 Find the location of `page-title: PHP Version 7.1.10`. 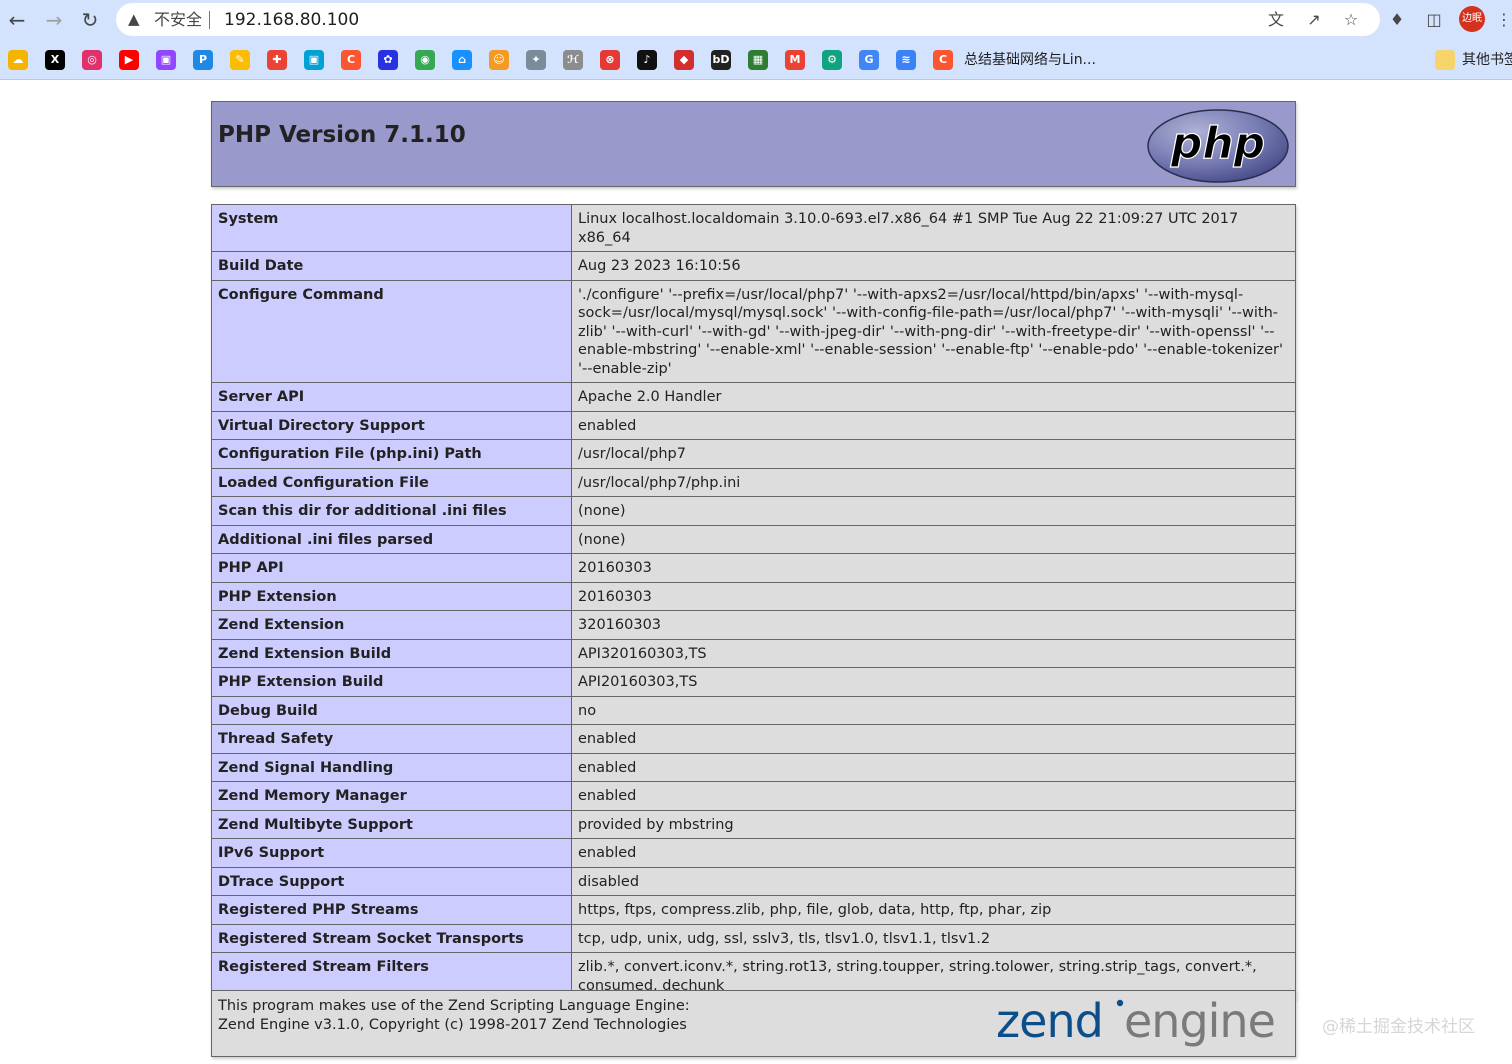

page-title: PHP Version 7.1.10 is located at coordinates (342, 135).